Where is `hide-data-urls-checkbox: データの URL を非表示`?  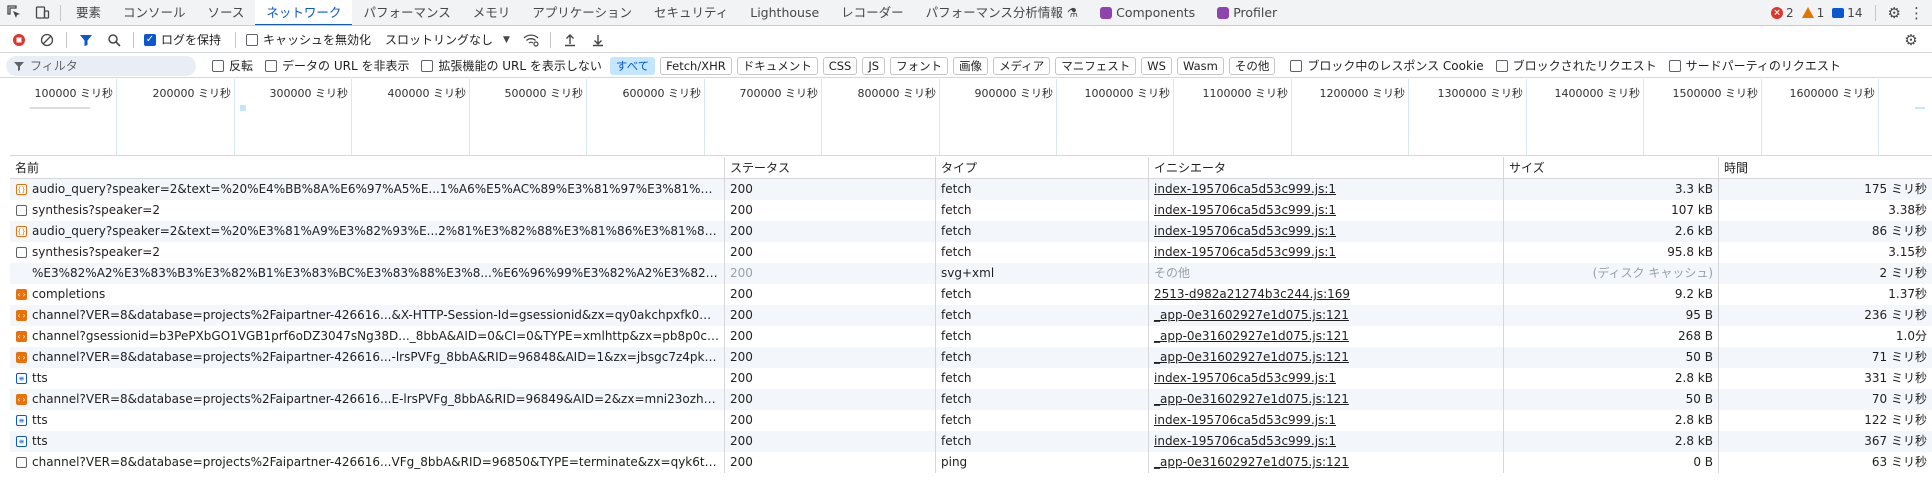
hide-data-urls-checkbox: データの URL を非表示 is located at coordinates (337, 65).